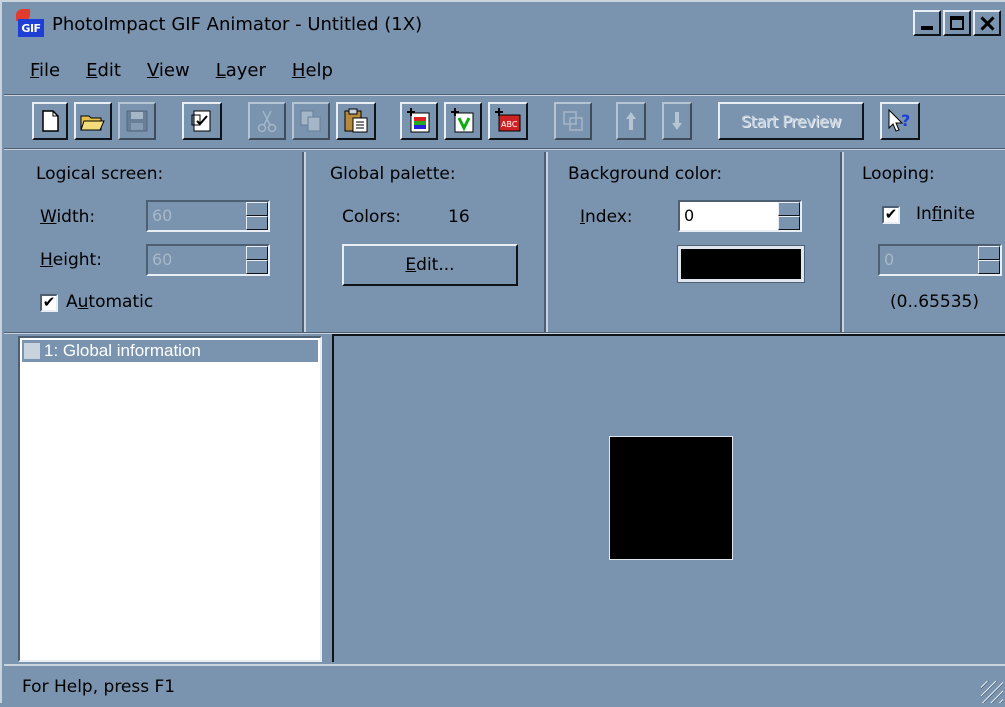  I want to click on status-bar: For Help, press F1, so click(504, 685).